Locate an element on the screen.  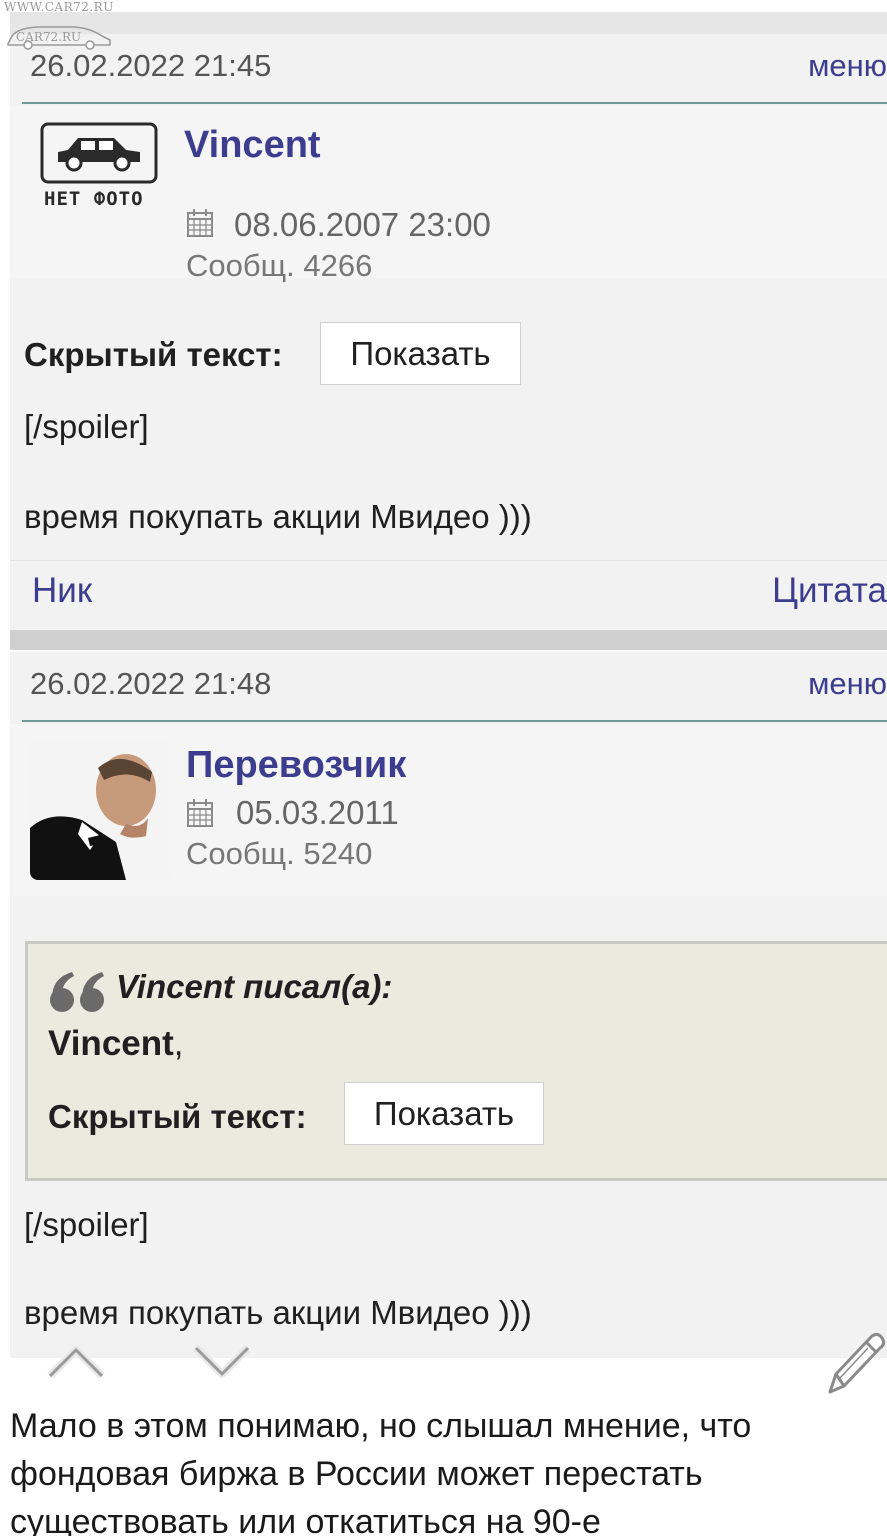
avatar: НЕТ ФОТО is located at coordinates (100, 168).